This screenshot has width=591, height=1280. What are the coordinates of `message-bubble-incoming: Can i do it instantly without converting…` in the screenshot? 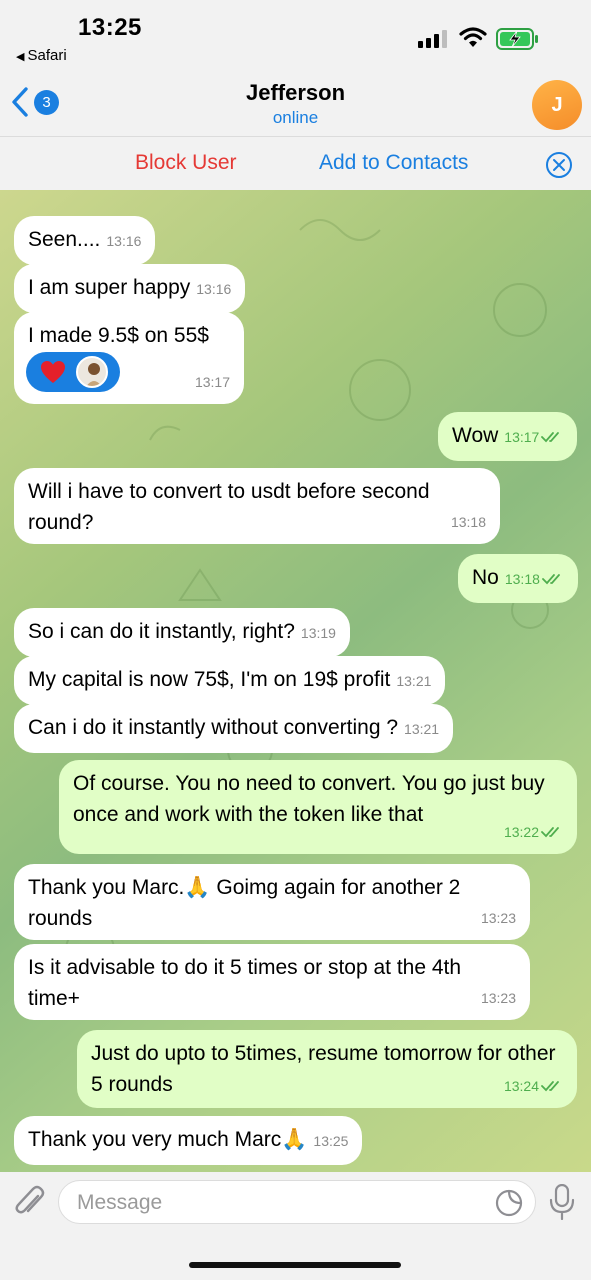 It's located at (234, 728).